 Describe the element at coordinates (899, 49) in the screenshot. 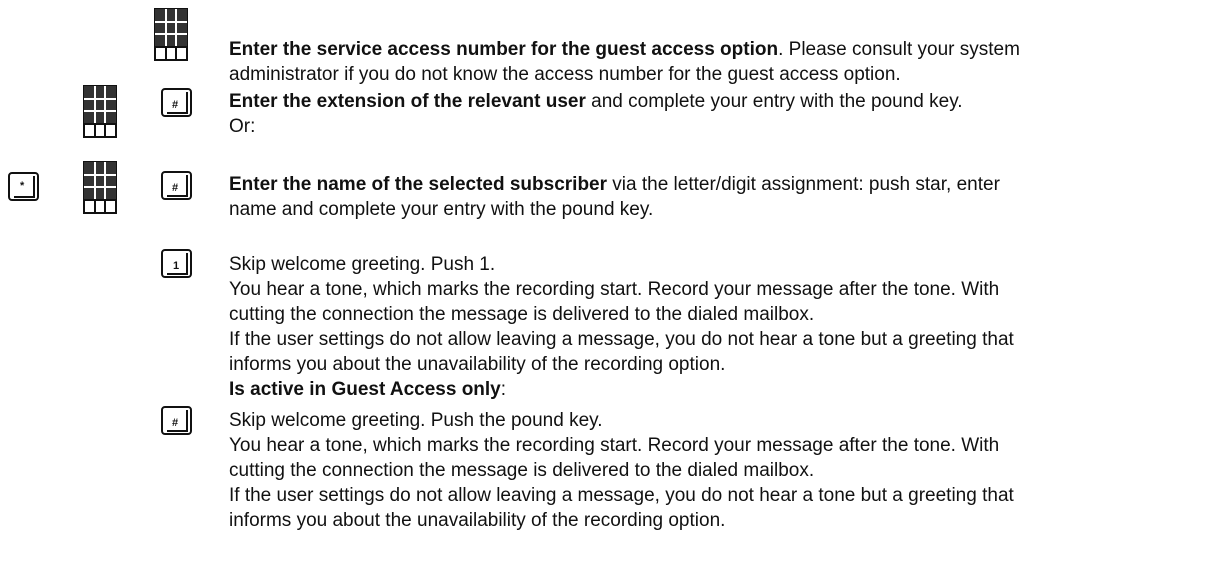

I see `step-1-line-1: . Please consult your system` at that location.